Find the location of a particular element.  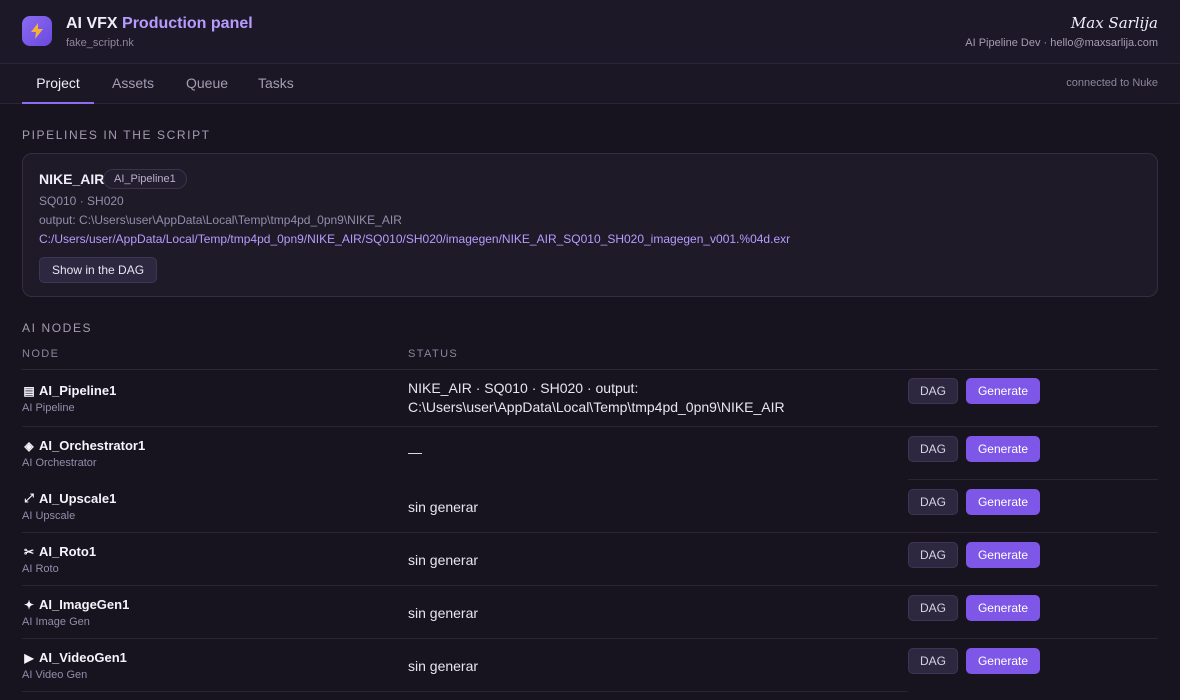

node-name: ⤢ AI_Upscale1 is located at coordinates (69, 498).